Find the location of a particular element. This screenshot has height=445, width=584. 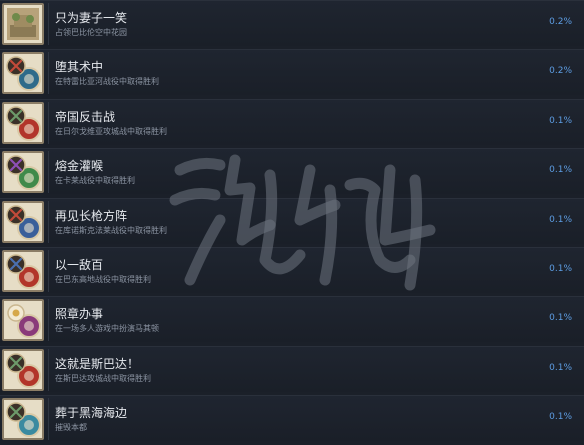

crossed-swords-laurel-icon is located at coordinates (23, 172).